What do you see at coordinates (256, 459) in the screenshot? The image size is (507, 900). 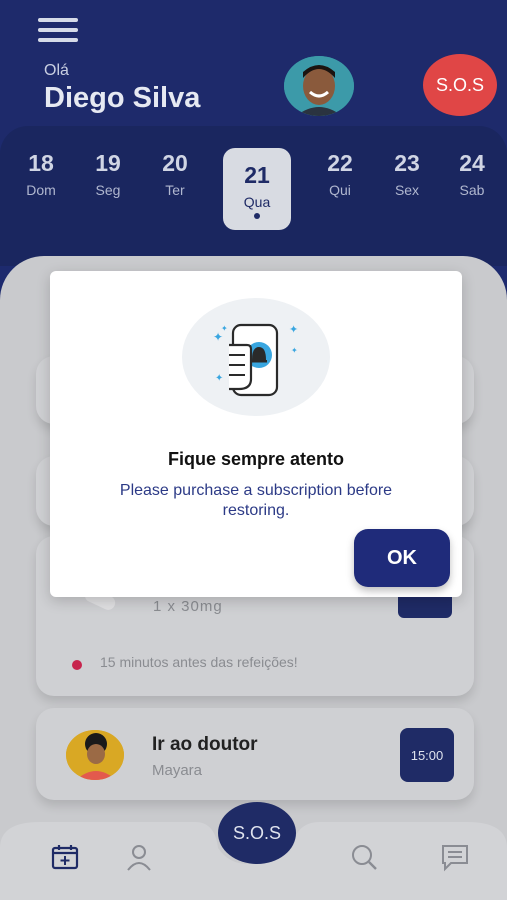 I see `dialog-title: Fique sempre atento` at bounding box center [256, 459].